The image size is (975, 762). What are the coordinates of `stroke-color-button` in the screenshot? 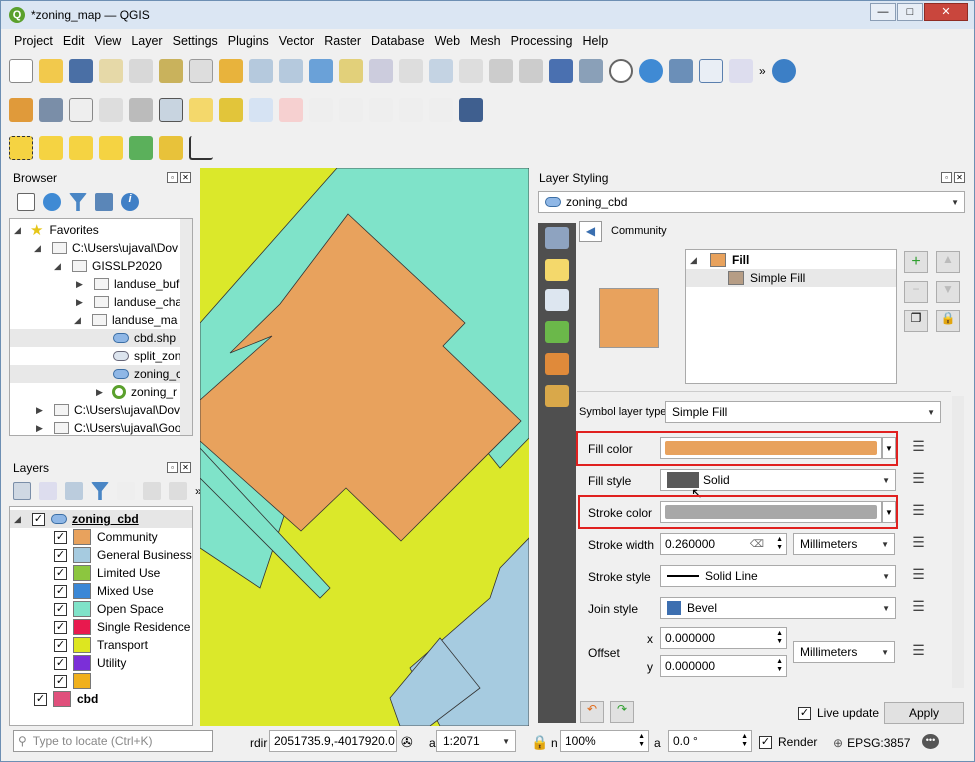 It's located at (771, 512).